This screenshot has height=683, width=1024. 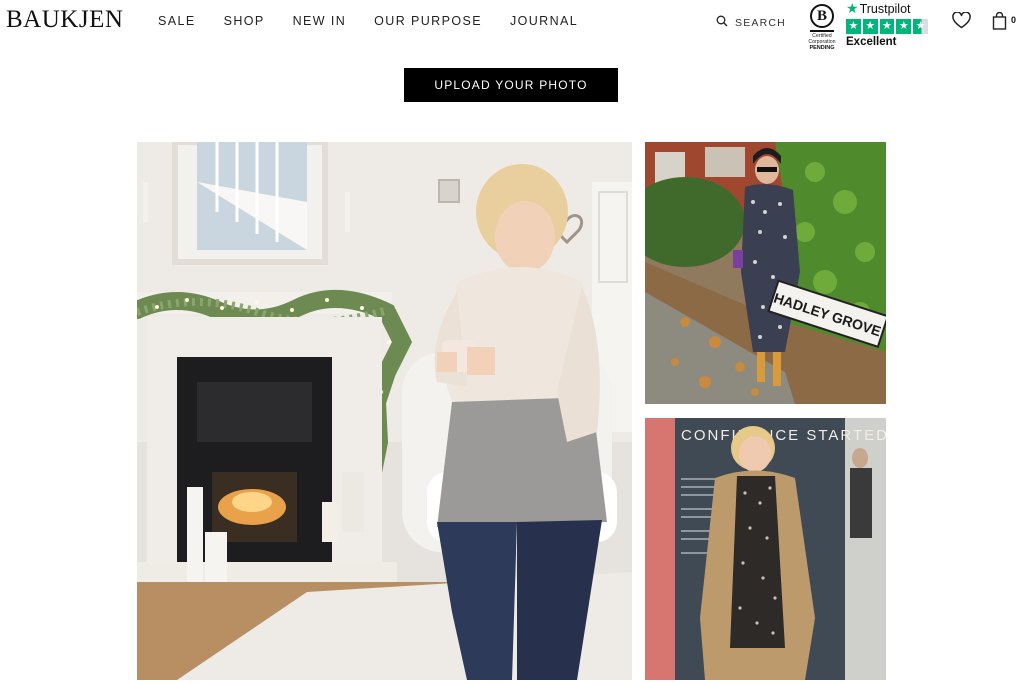 I want to click on trustpilot-star-icon: ★, so click(x=852, y=8).